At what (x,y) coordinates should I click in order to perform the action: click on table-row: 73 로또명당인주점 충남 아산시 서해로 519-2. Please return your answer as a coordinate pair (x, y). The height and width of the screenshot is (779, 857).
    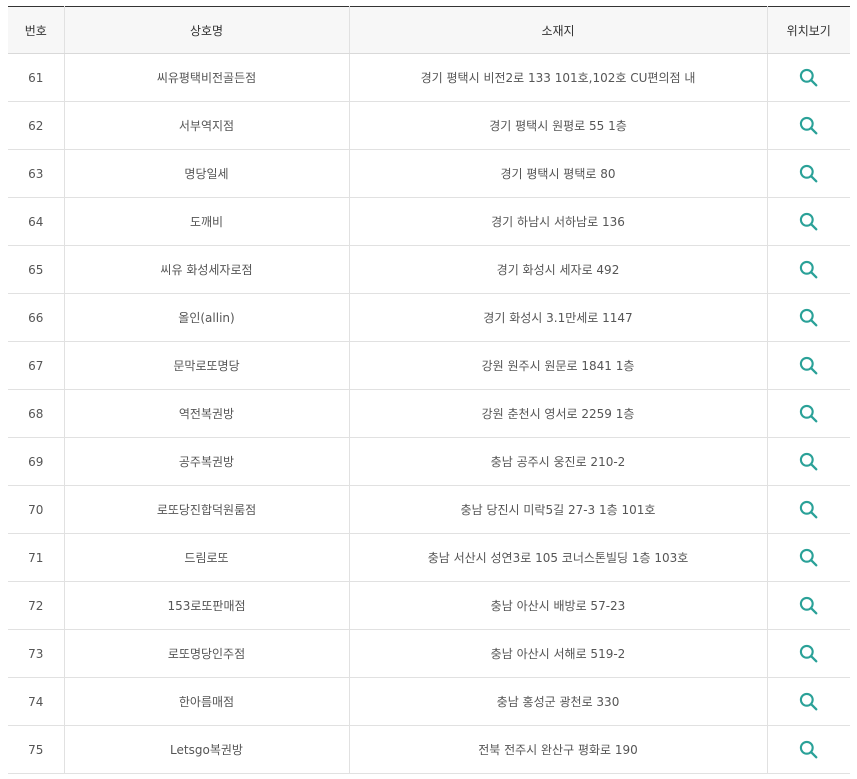
    Looking at the image, I should click on (429, 653).